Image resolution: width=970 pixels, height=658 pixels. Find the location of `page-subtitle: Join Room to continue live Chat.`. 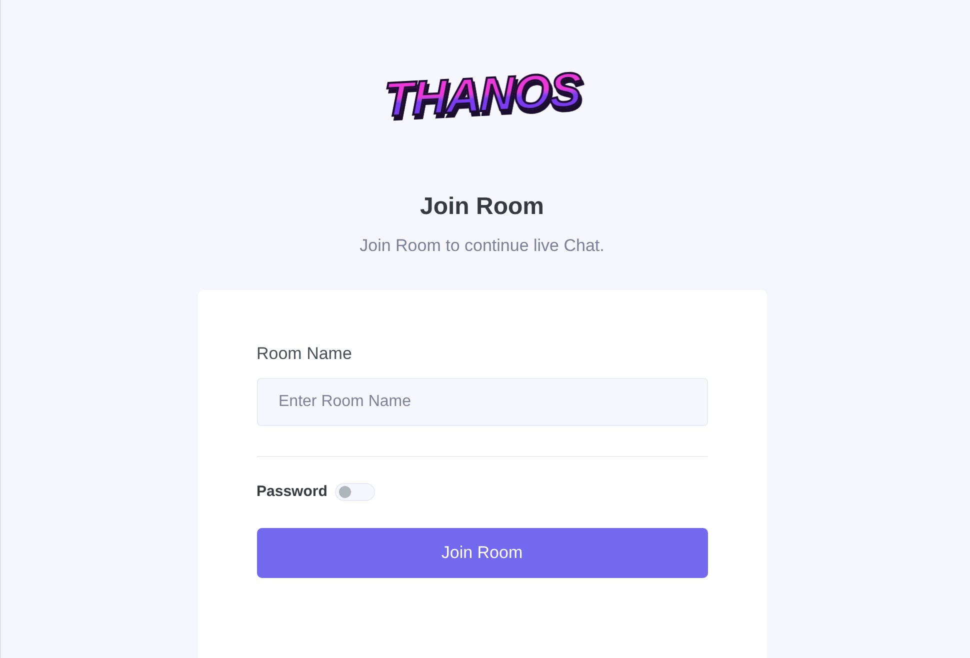

page-subtitle: Join Room to continue live Chat. is located at coordinates (482, 246).